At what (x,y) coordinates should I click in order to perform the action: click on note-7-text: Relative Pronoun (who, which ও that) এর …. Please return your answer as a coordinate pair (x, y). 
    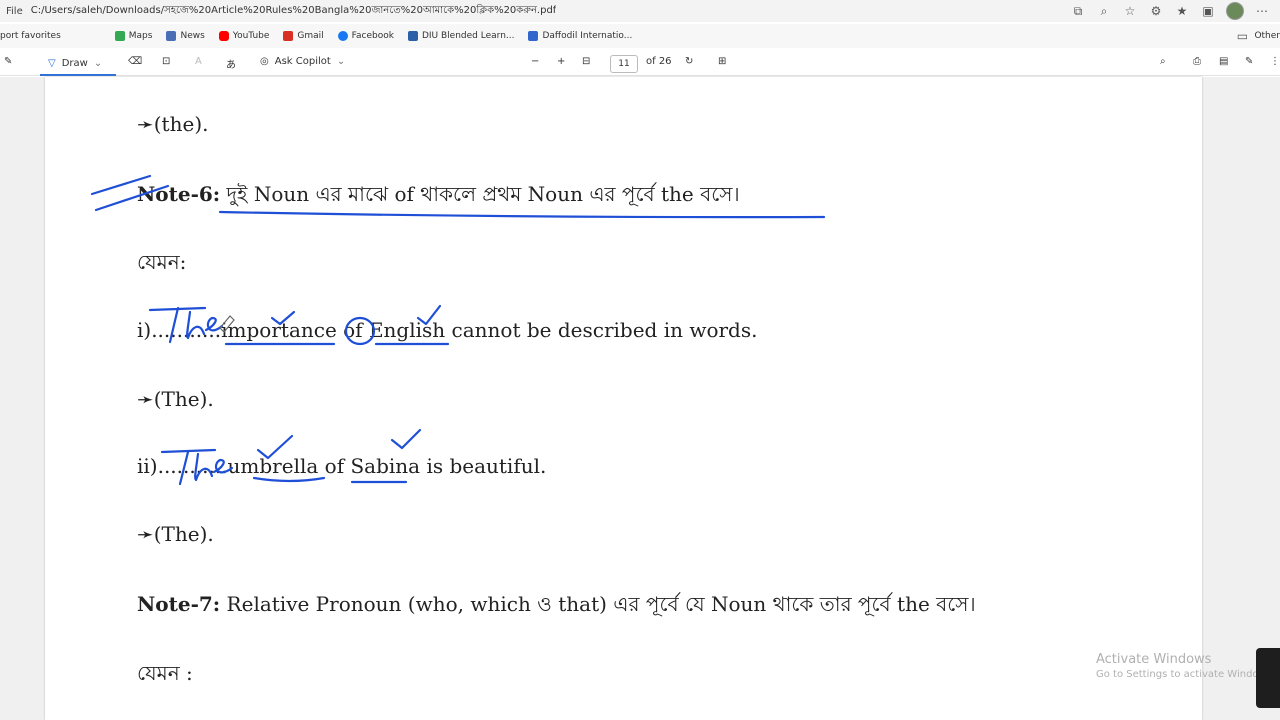
    Looking at the image, I should click on (598, 604).